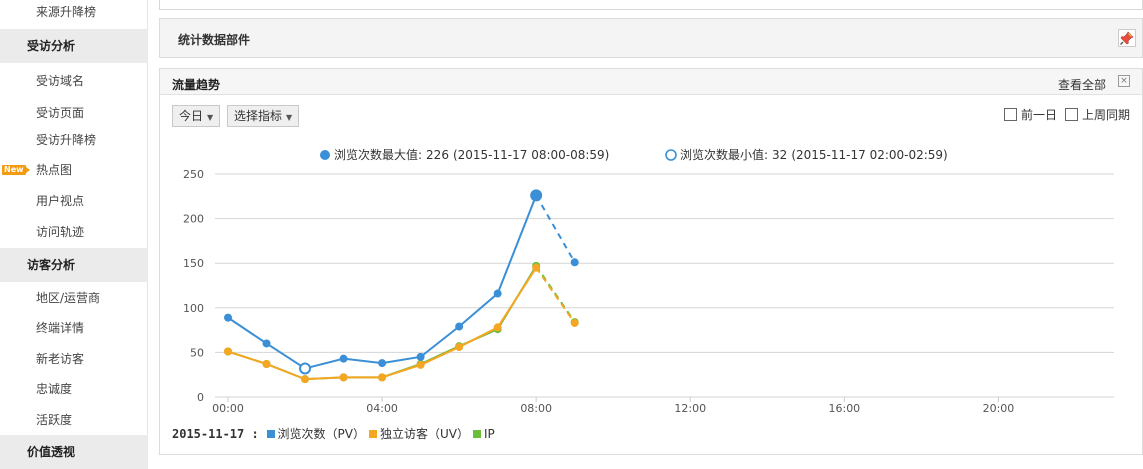 The height and width of the screenshot is (469, 1143). I want to click on new-badge: New, so click(15, 170).